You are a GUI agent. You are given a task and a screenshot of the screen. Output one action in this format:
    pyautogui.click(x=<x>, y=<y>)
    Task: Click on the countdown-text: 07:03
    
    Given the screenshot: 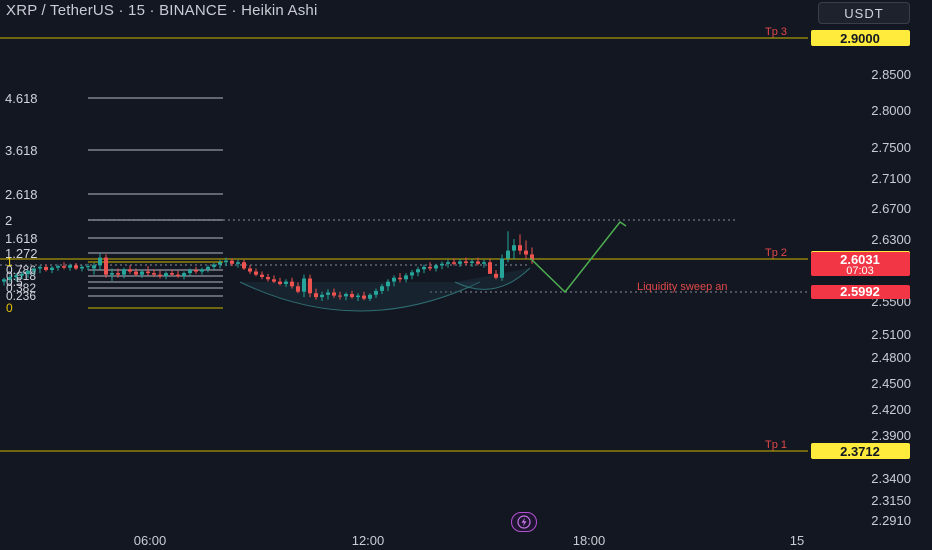 What is the action you would take?
    pyautogui.click(x=860, y=271)
    